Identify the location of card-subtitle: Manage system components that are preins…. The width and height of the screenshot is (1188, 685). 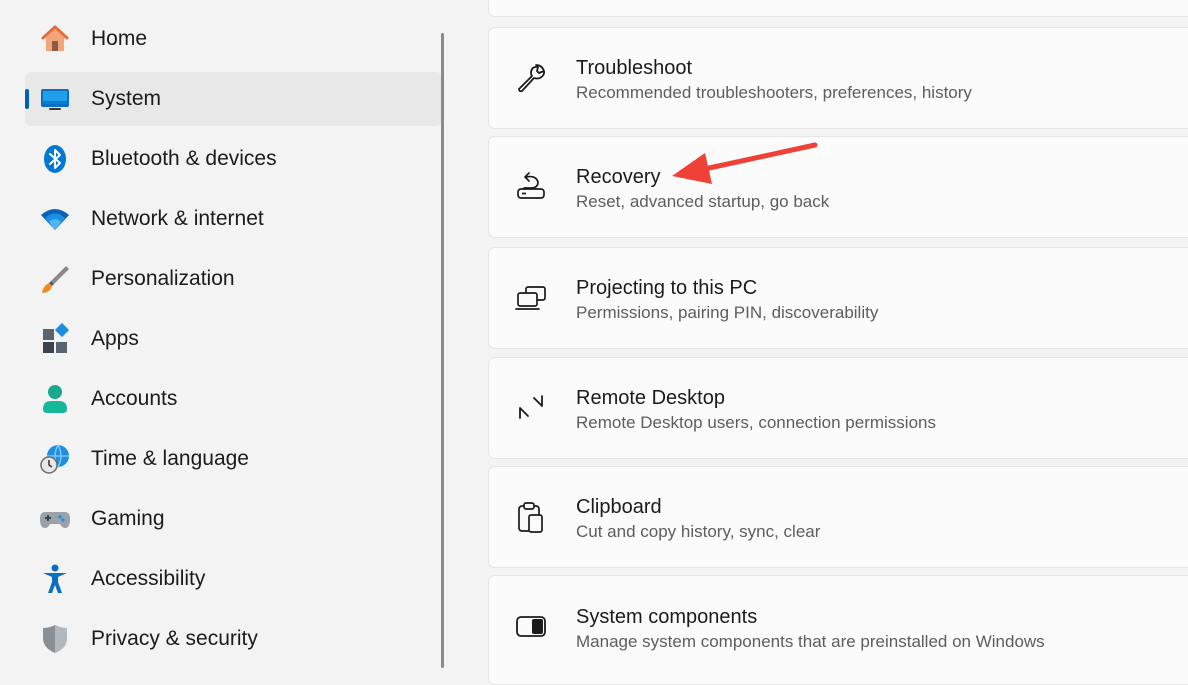
(810, 641).